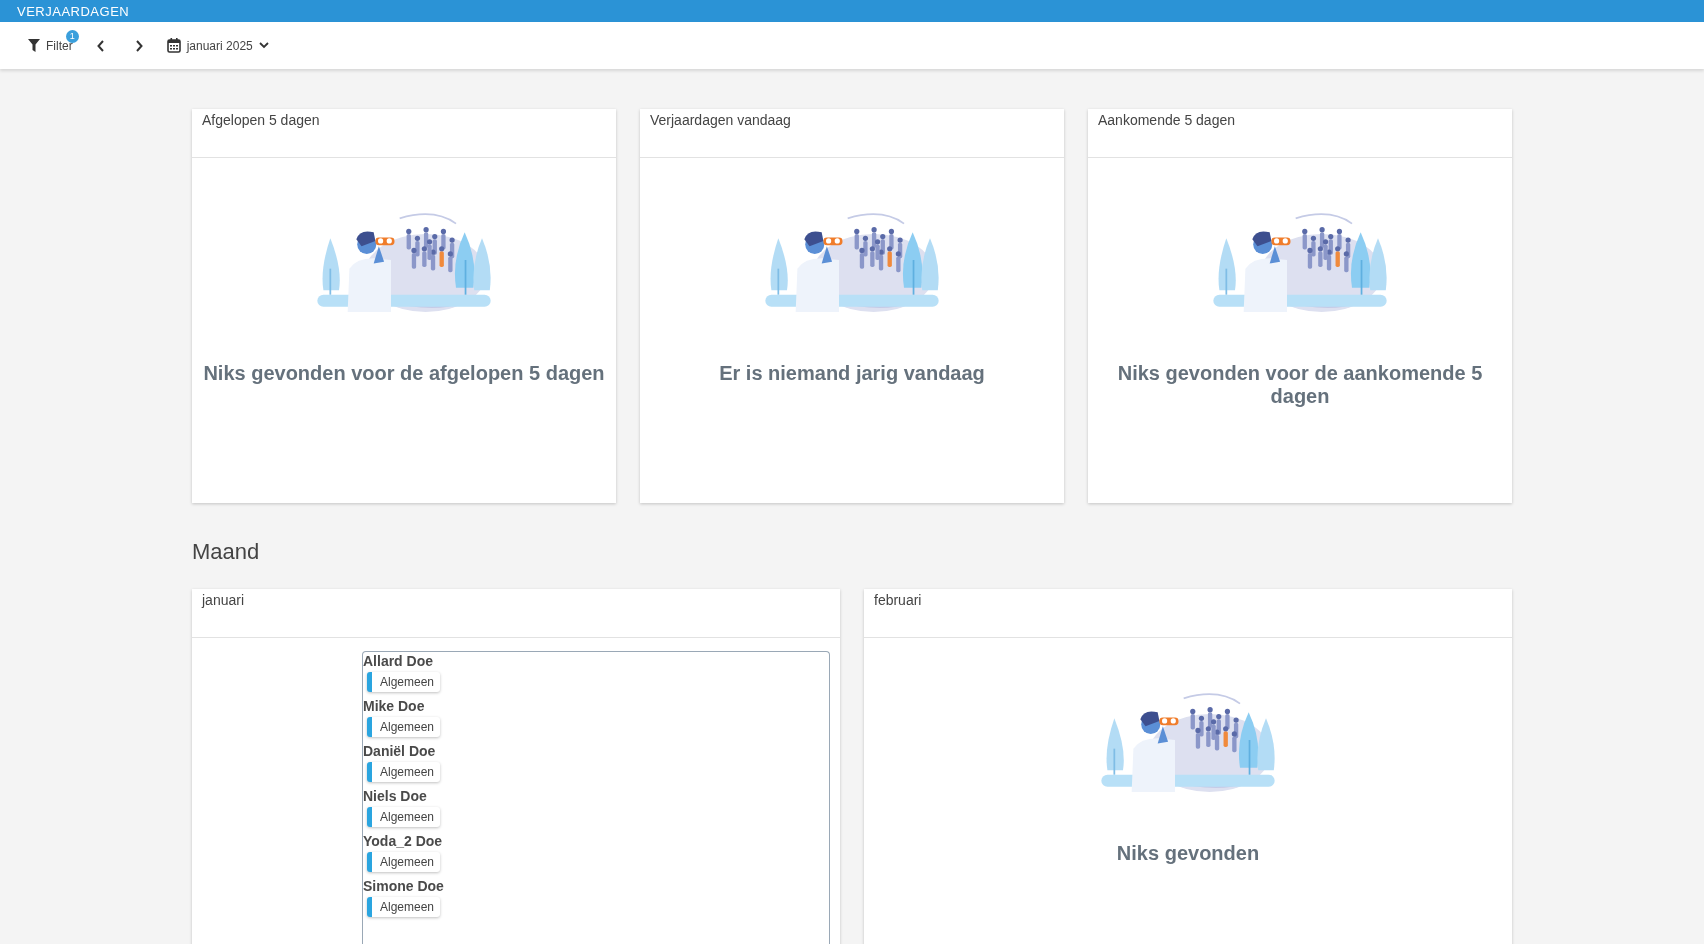  What do you see at coordinates (226, 552) in the screenshot?
I see `section-heading: Maand` at bounding box center [226, 552].